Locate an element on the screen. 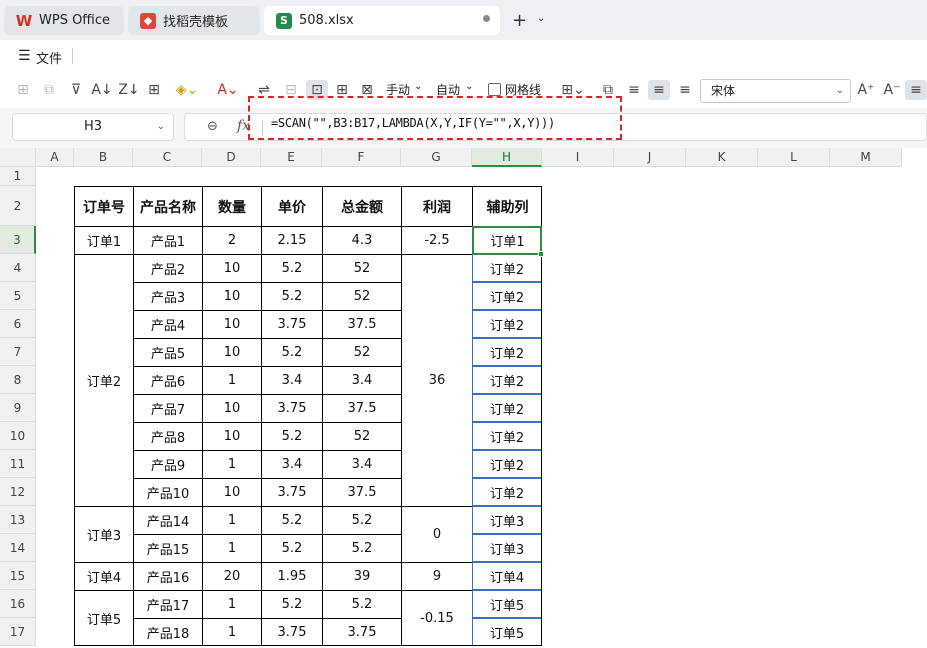 The width and height of the screenshot is (927, 648). profit-cell: -2.5 is located at coordinates (436, 240).